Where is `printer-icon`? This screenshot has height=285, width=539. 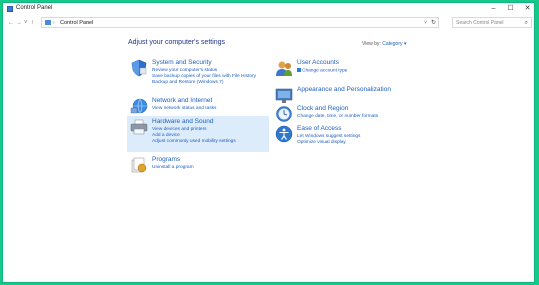
printer-icon is located at coordinates (139, 127).